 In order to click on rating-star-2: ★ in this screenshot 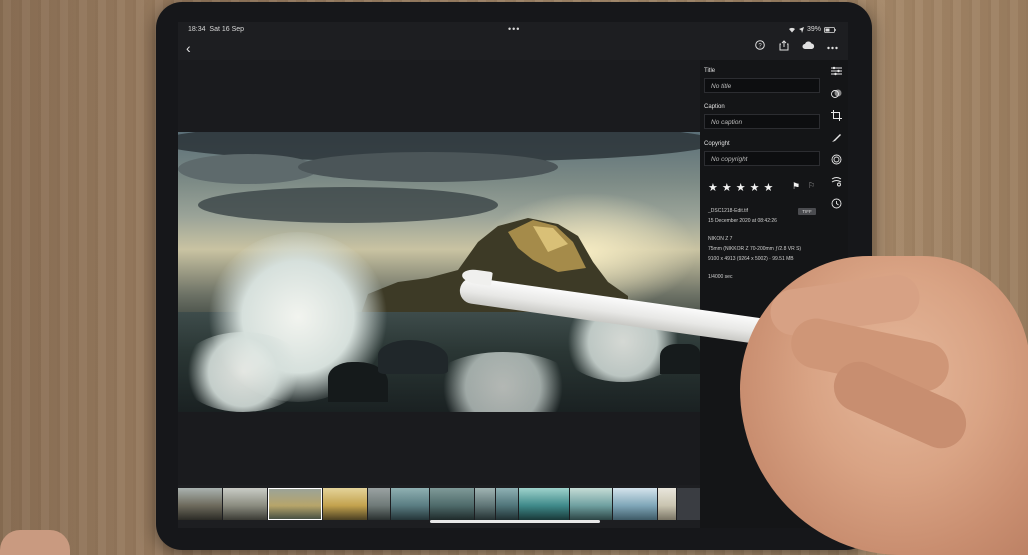, I will do `click(727, 187)`.